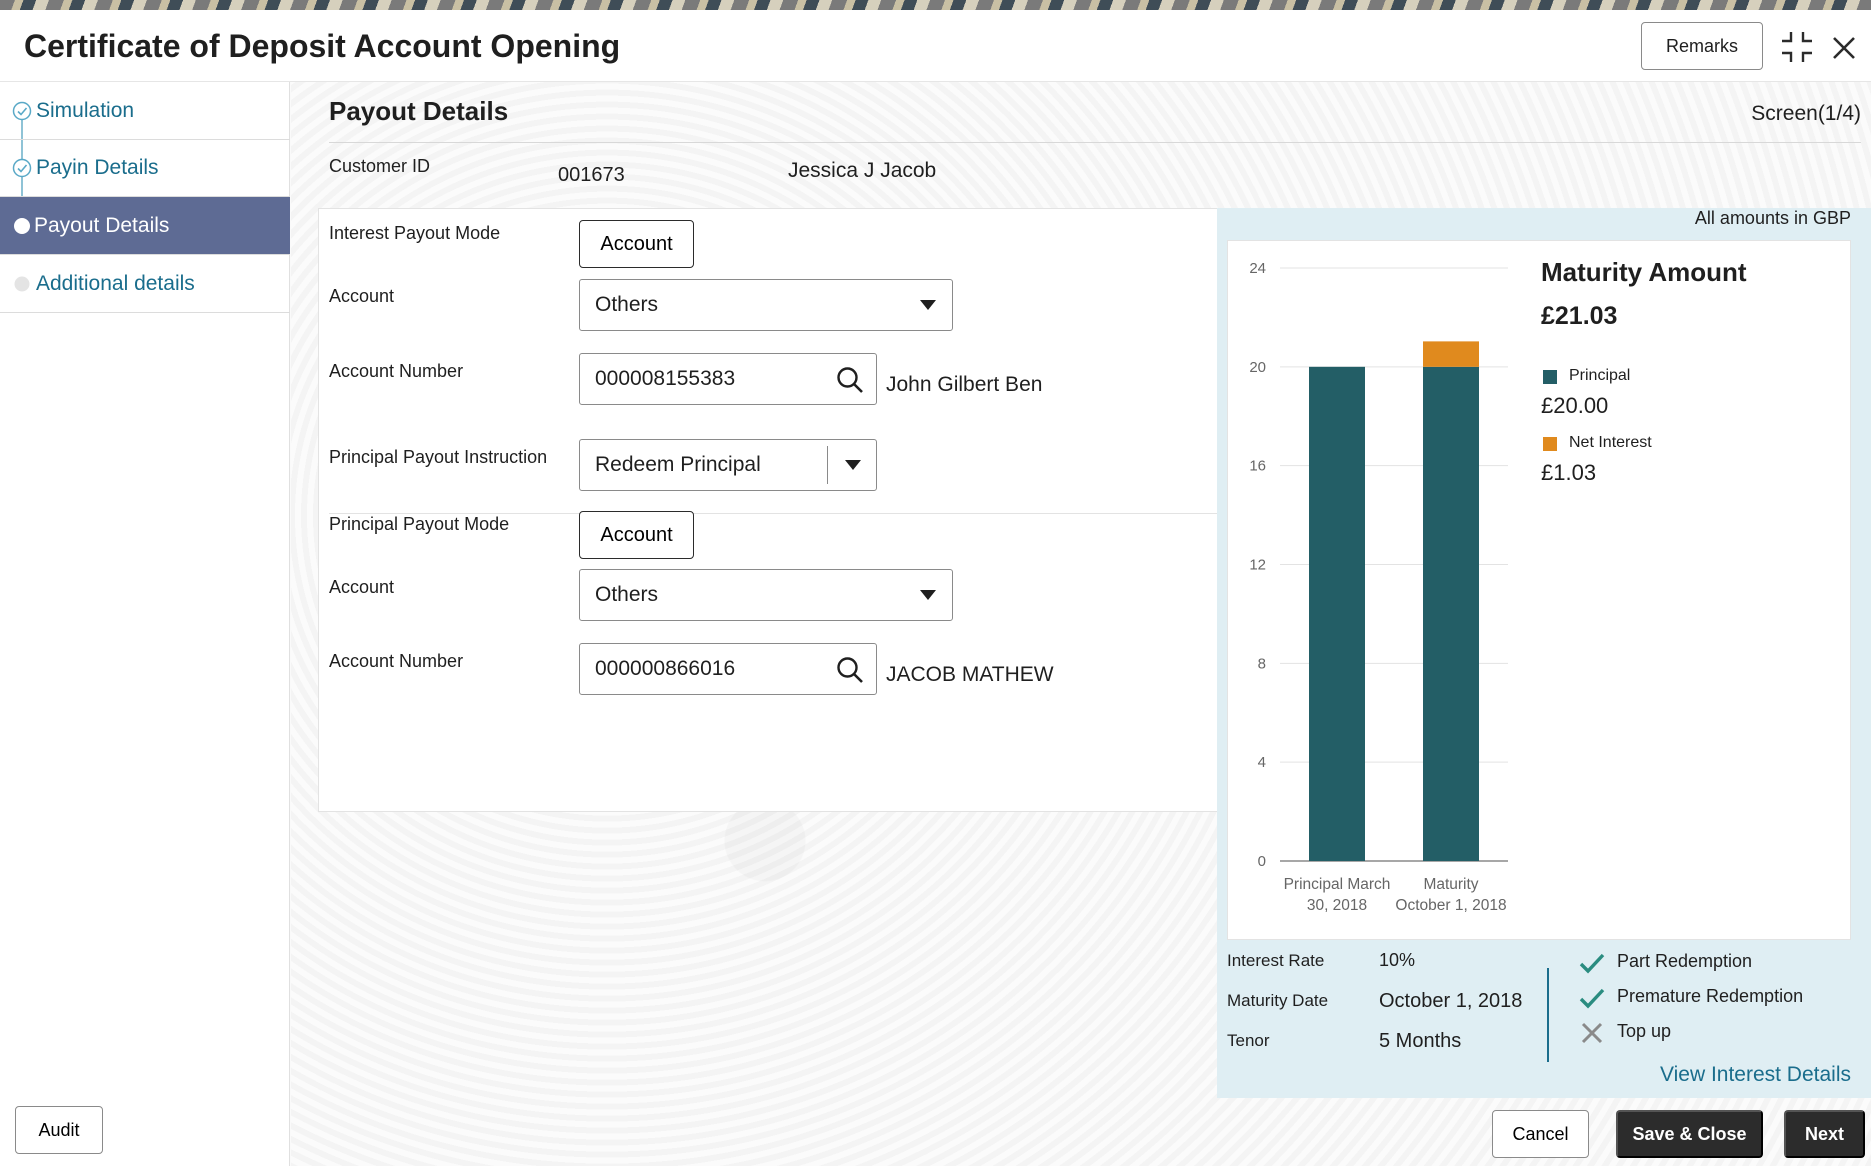  Describe the element at coordinates (1550, 377) in the screenshot. I see `principal-legend-swatch` at that location.